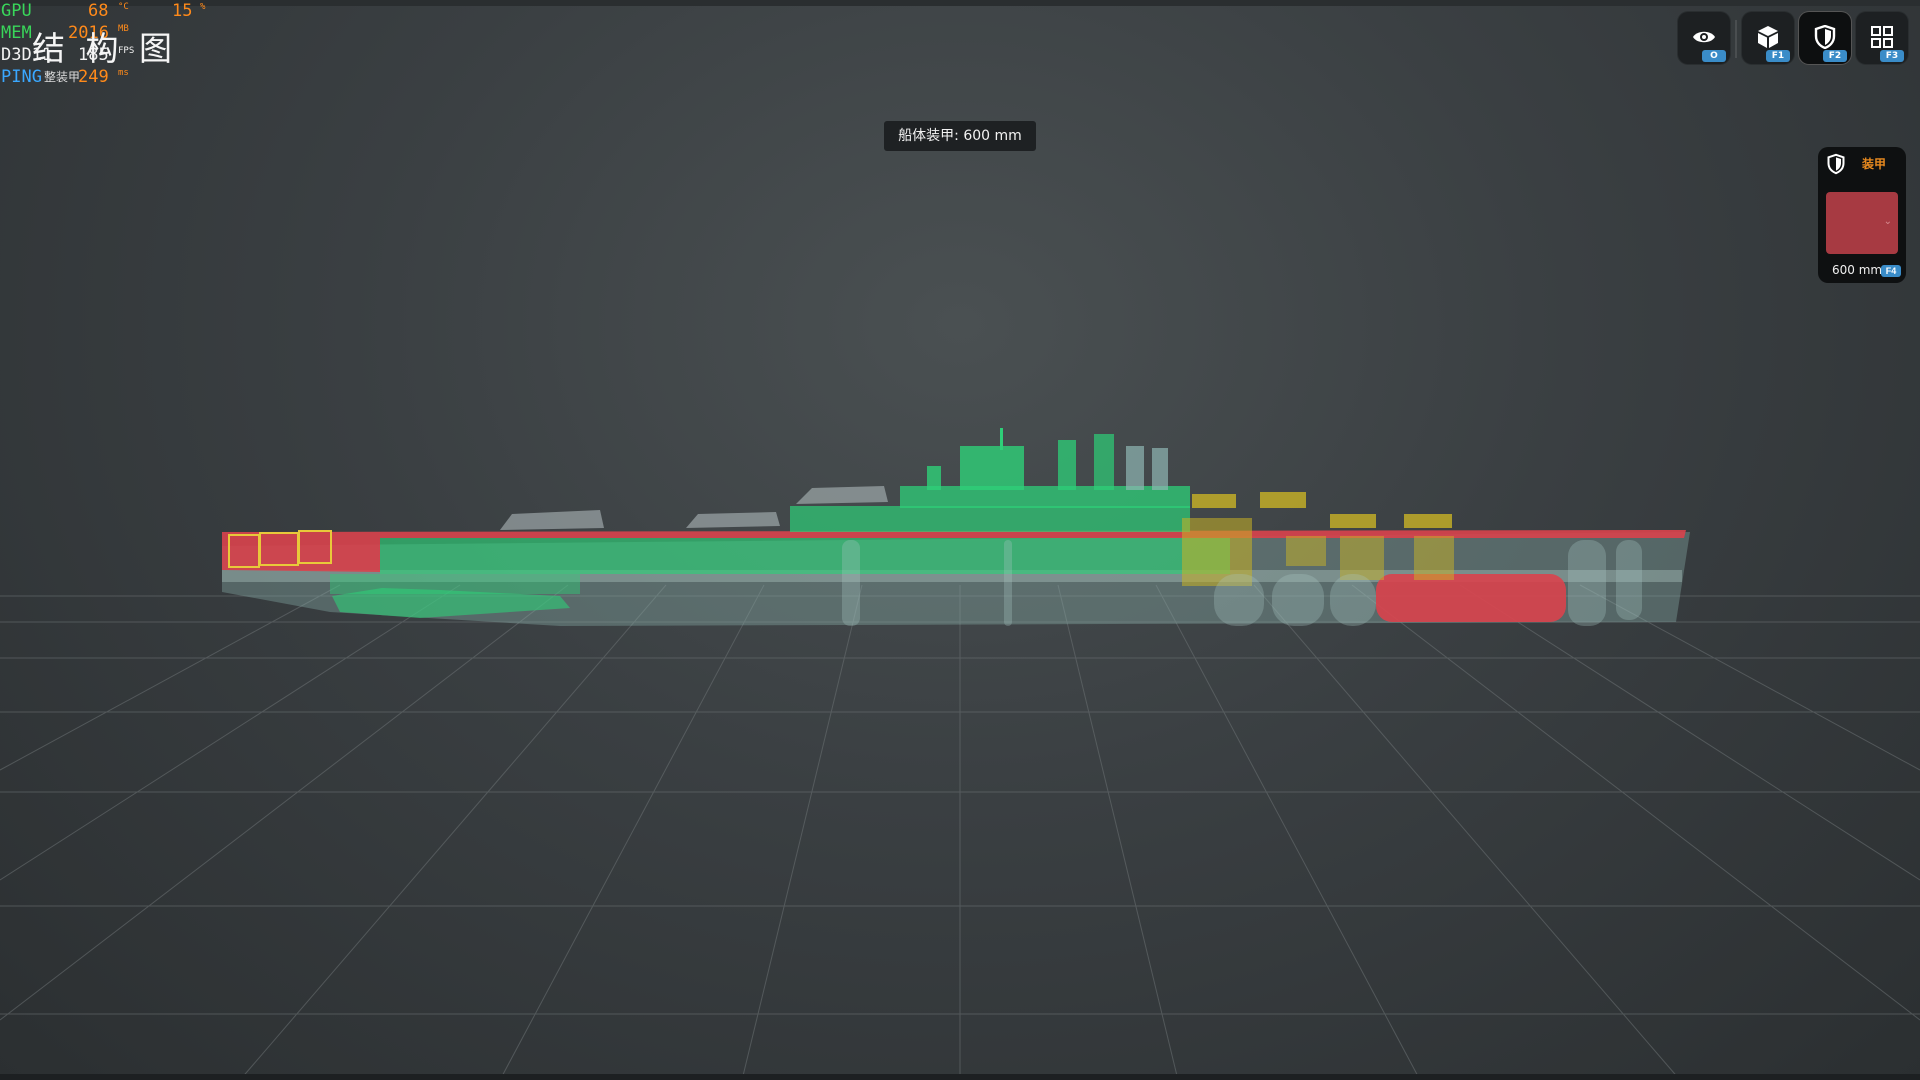 This screenshot has width=1920, height=1080. I want to click on perf-value-2: 15, so click(182, 11).